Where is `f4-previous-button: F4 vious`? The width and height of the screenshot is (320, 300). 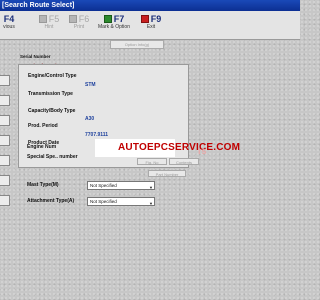
f4-previous-button: F4 vious is located at coordinates (9, 26).